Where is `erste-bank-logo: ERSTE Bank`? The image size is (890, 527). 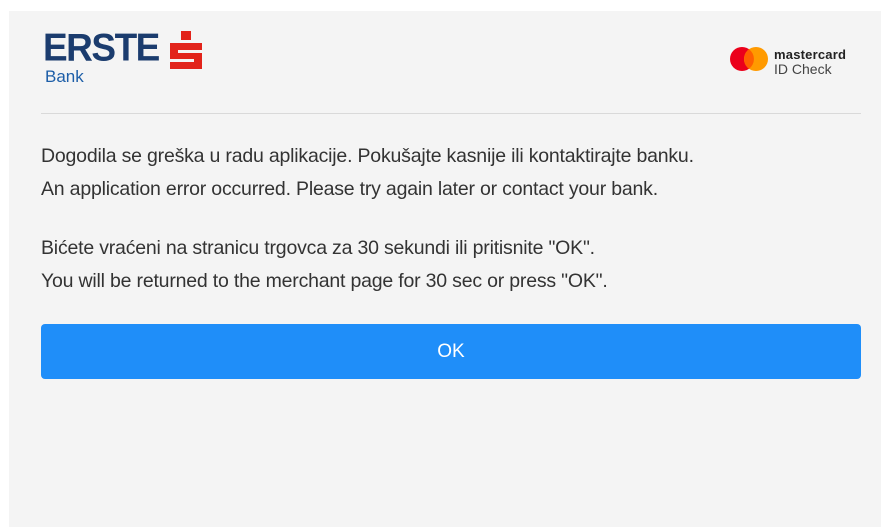 erste-bank-logo: ERSTE Bank is located at coordinates (143, 61).